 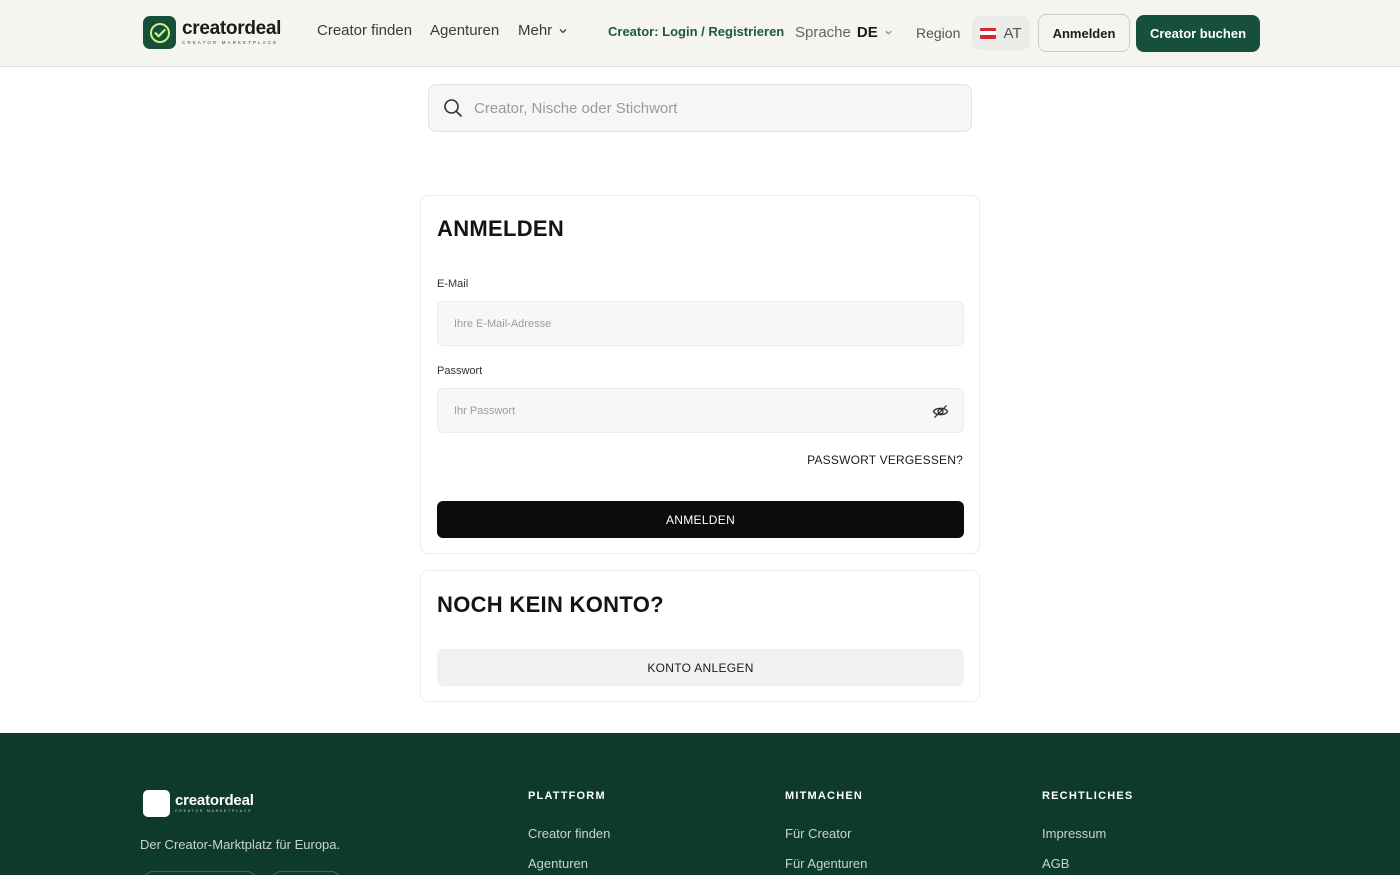 I want to click on footer-column-plattform: PLATTFORM Creator finden Agenturen, so click(x=569, y=830).